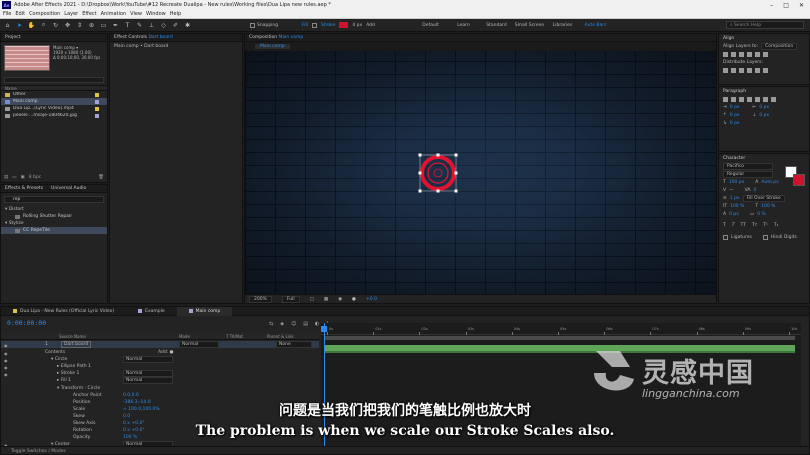  I want to click on align-layers-to-dropdown: Composition, so click(779, 46).